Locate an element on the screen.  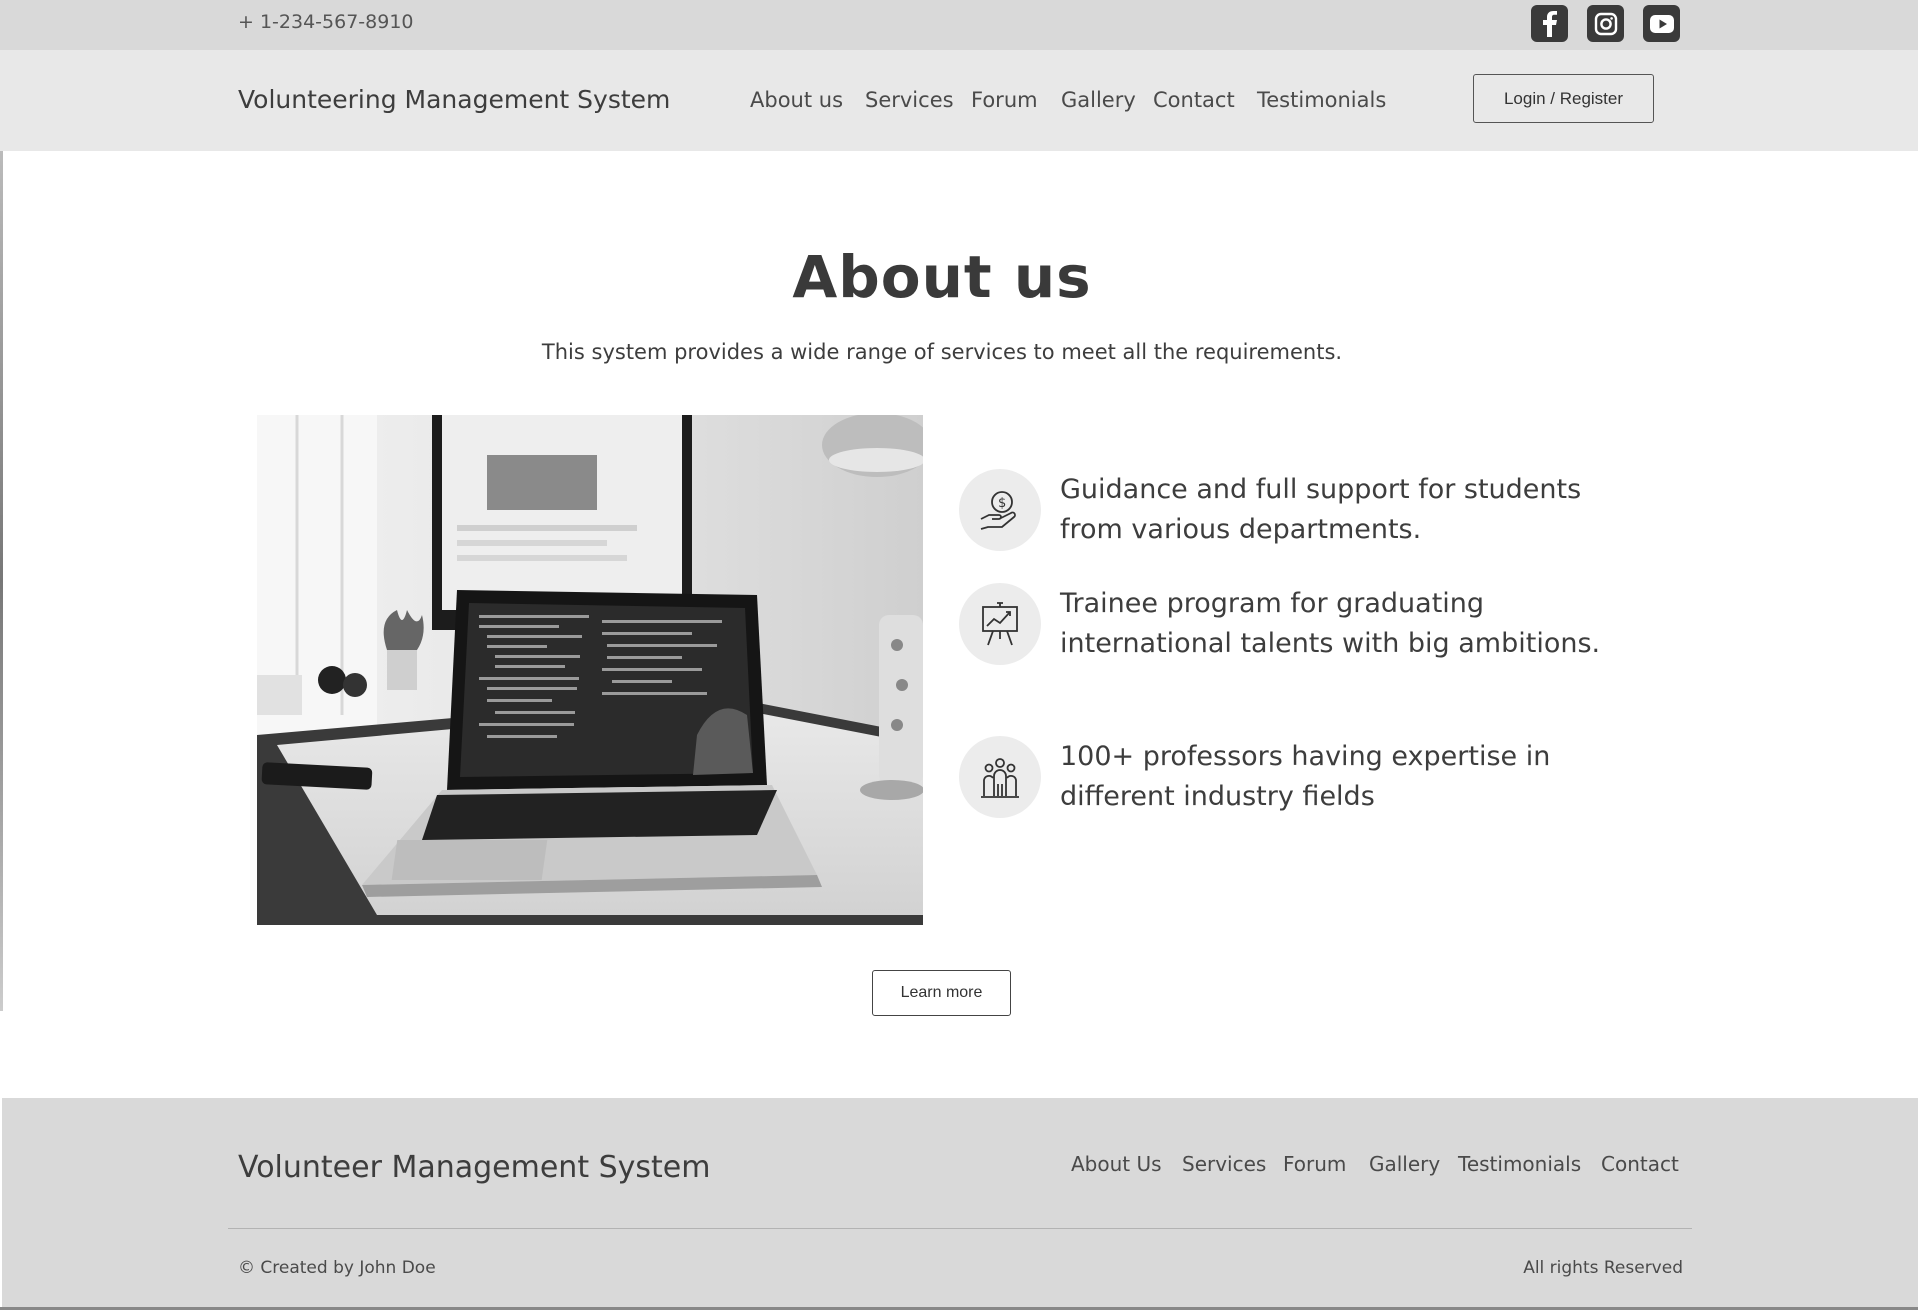
hand-money-icon: $ is located at coordinates (1000, 510).